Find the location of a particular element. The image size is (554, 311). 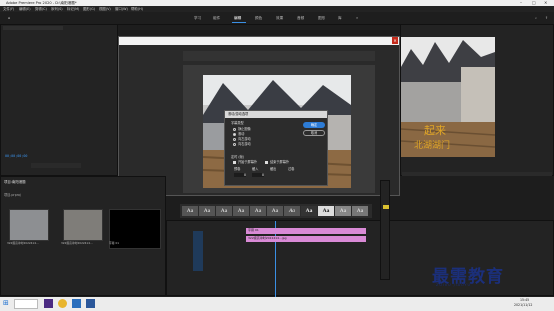

legacy-title-close-button: ✕ is located at coordinates (395, 40).